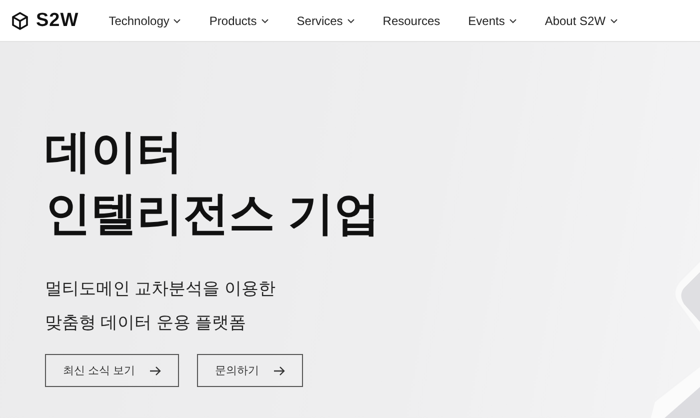 Image resolution: width=700 pixels, height=418 pixels. What do you see at coordinates (588, 21) in the screenshot?
I see `nav-item: About S2W` at bounding box center [588, 21].